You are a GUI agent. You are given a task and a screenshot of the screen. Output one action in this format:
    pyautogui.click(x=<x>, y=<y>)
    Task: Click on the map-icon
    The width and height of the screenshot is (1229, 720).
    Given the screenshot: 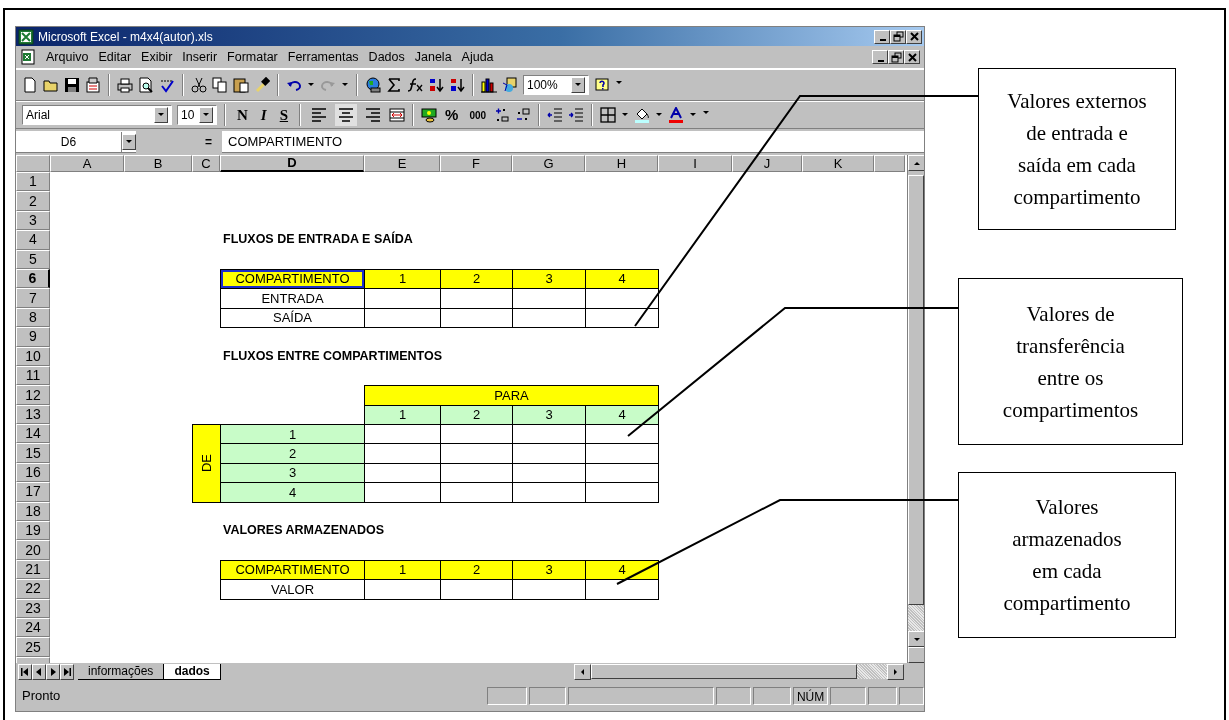 What is the action you would take?
    pyautogui.click(x=510, y=85)
    